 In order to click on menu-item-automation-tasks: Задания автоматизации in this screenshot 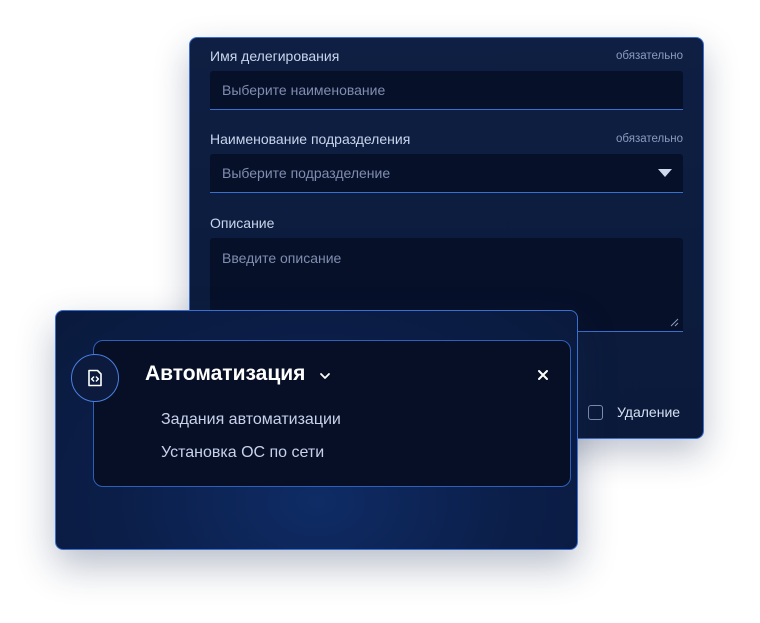, I will do `click(251, 420)`.